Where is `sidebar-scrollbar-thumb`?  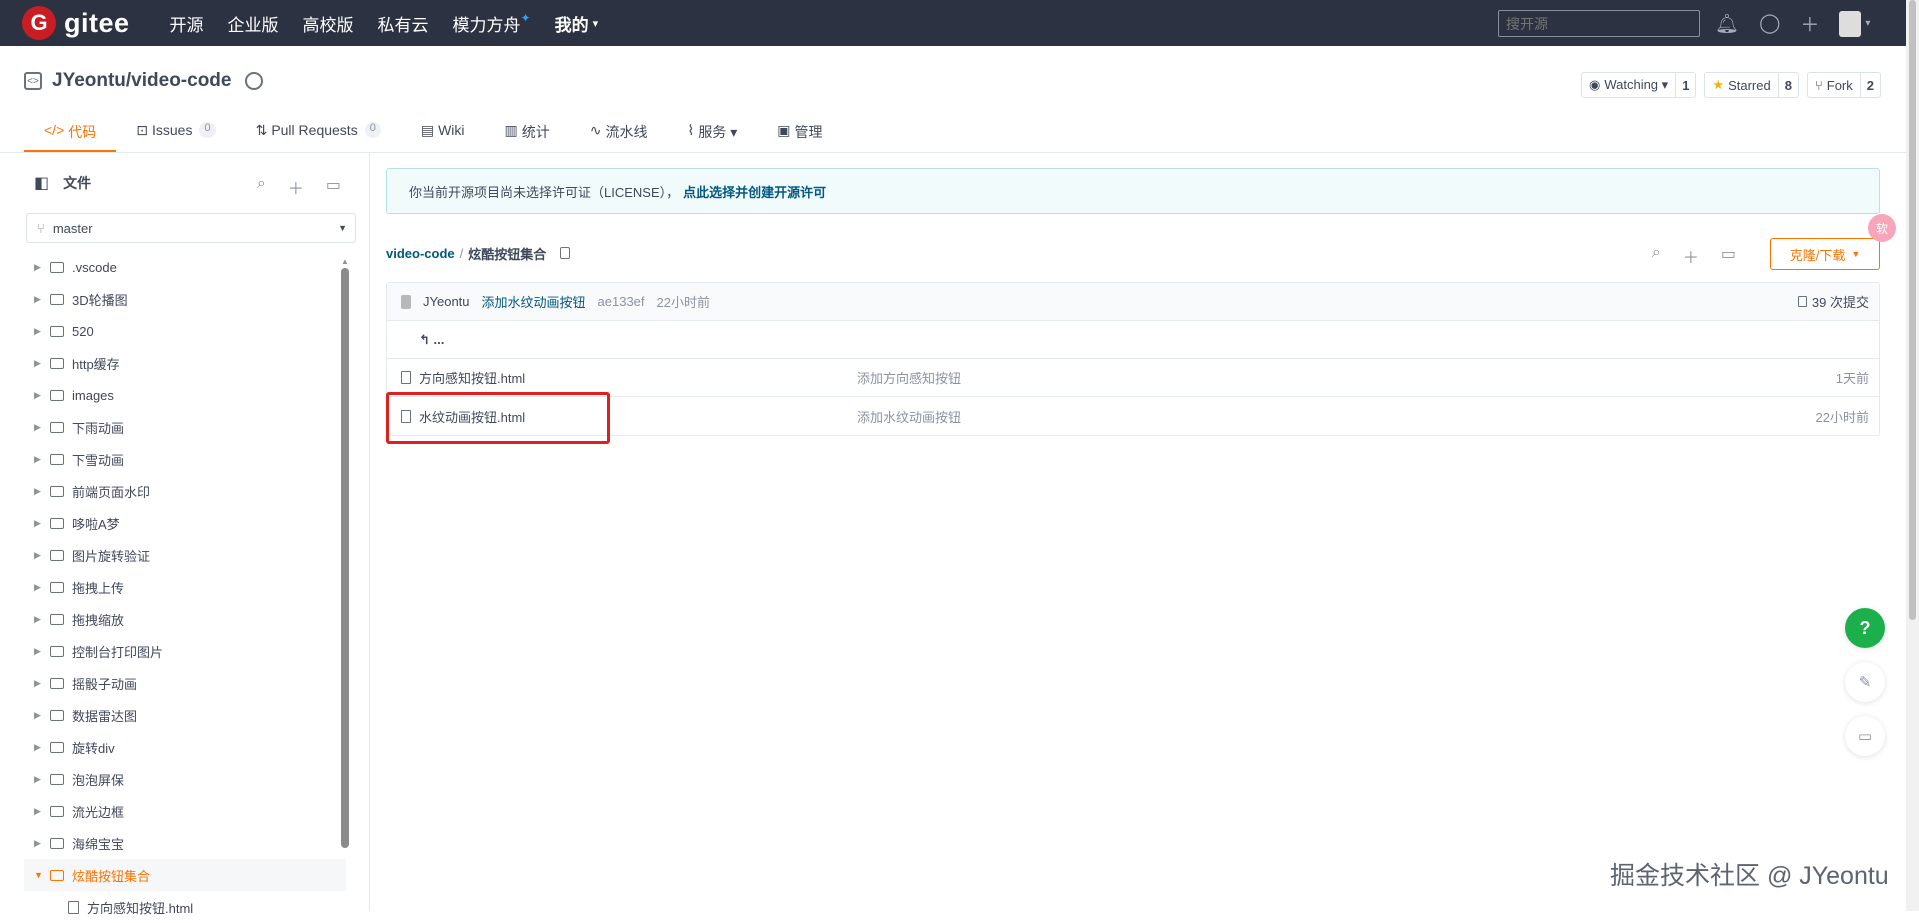
sidebar-scrollbar-thumb is located at coordinates (345, 558).